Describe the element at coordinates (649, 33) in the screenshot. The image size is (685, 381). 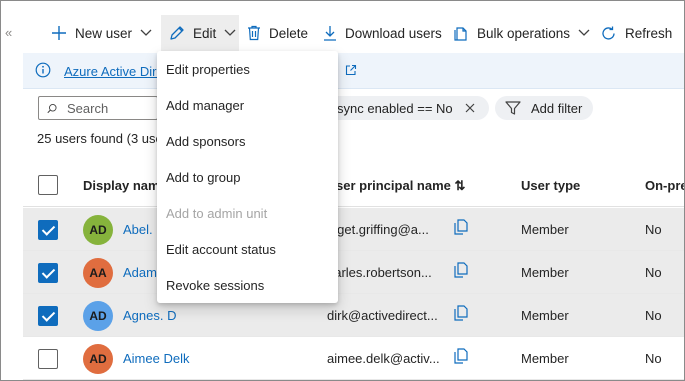
I see `refresh-label: Refresh` at that location.